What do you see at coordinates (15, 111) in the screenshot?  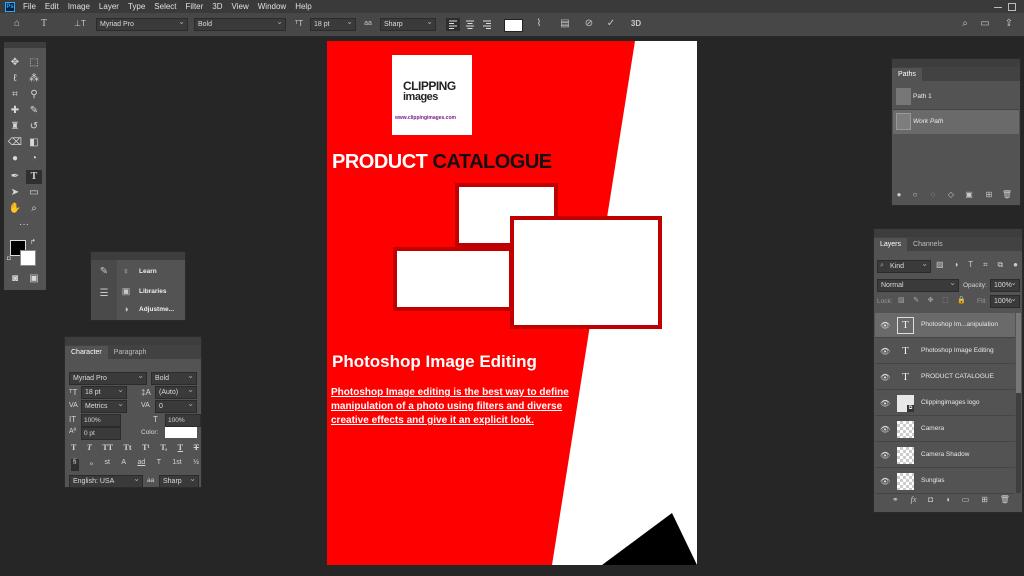 I see `healing-brush-icon: ✚` at bounding box center [15, 111].